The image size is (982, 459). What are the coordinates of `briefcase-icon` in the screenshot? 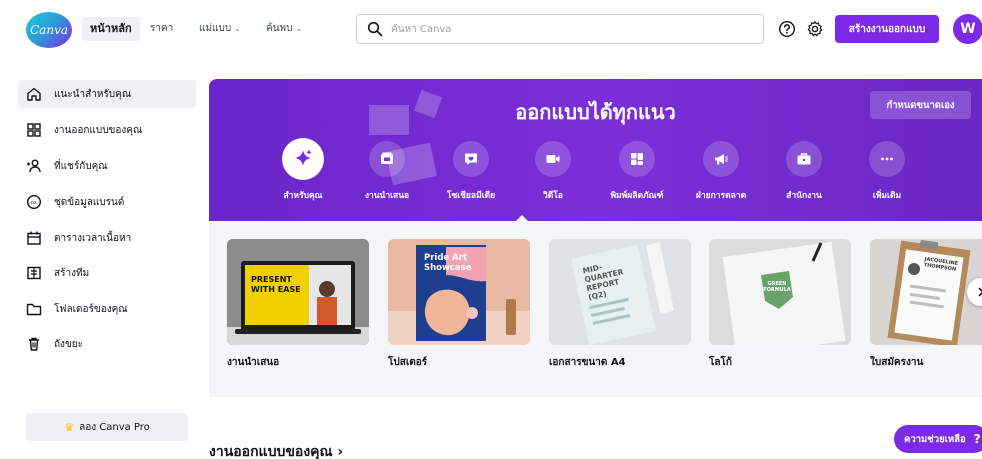 It's located at (804, 159).